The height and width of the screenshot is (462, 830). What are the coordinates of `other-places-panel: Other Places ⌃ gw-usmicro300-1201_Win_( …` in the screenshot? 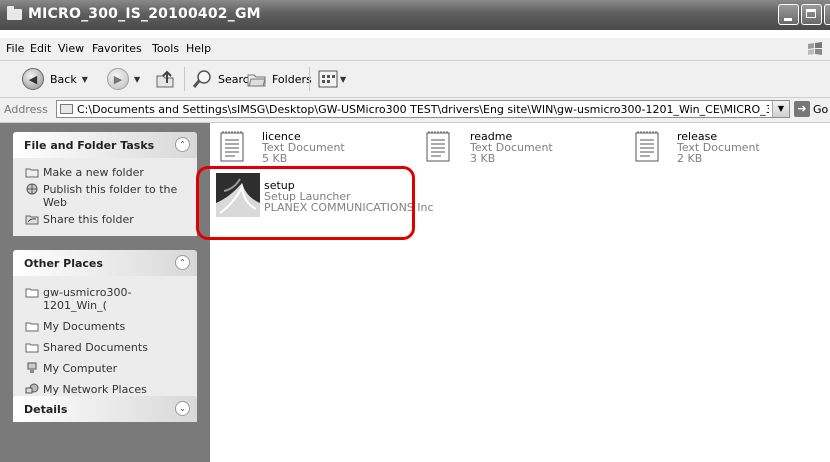 It's located at (105, 329).